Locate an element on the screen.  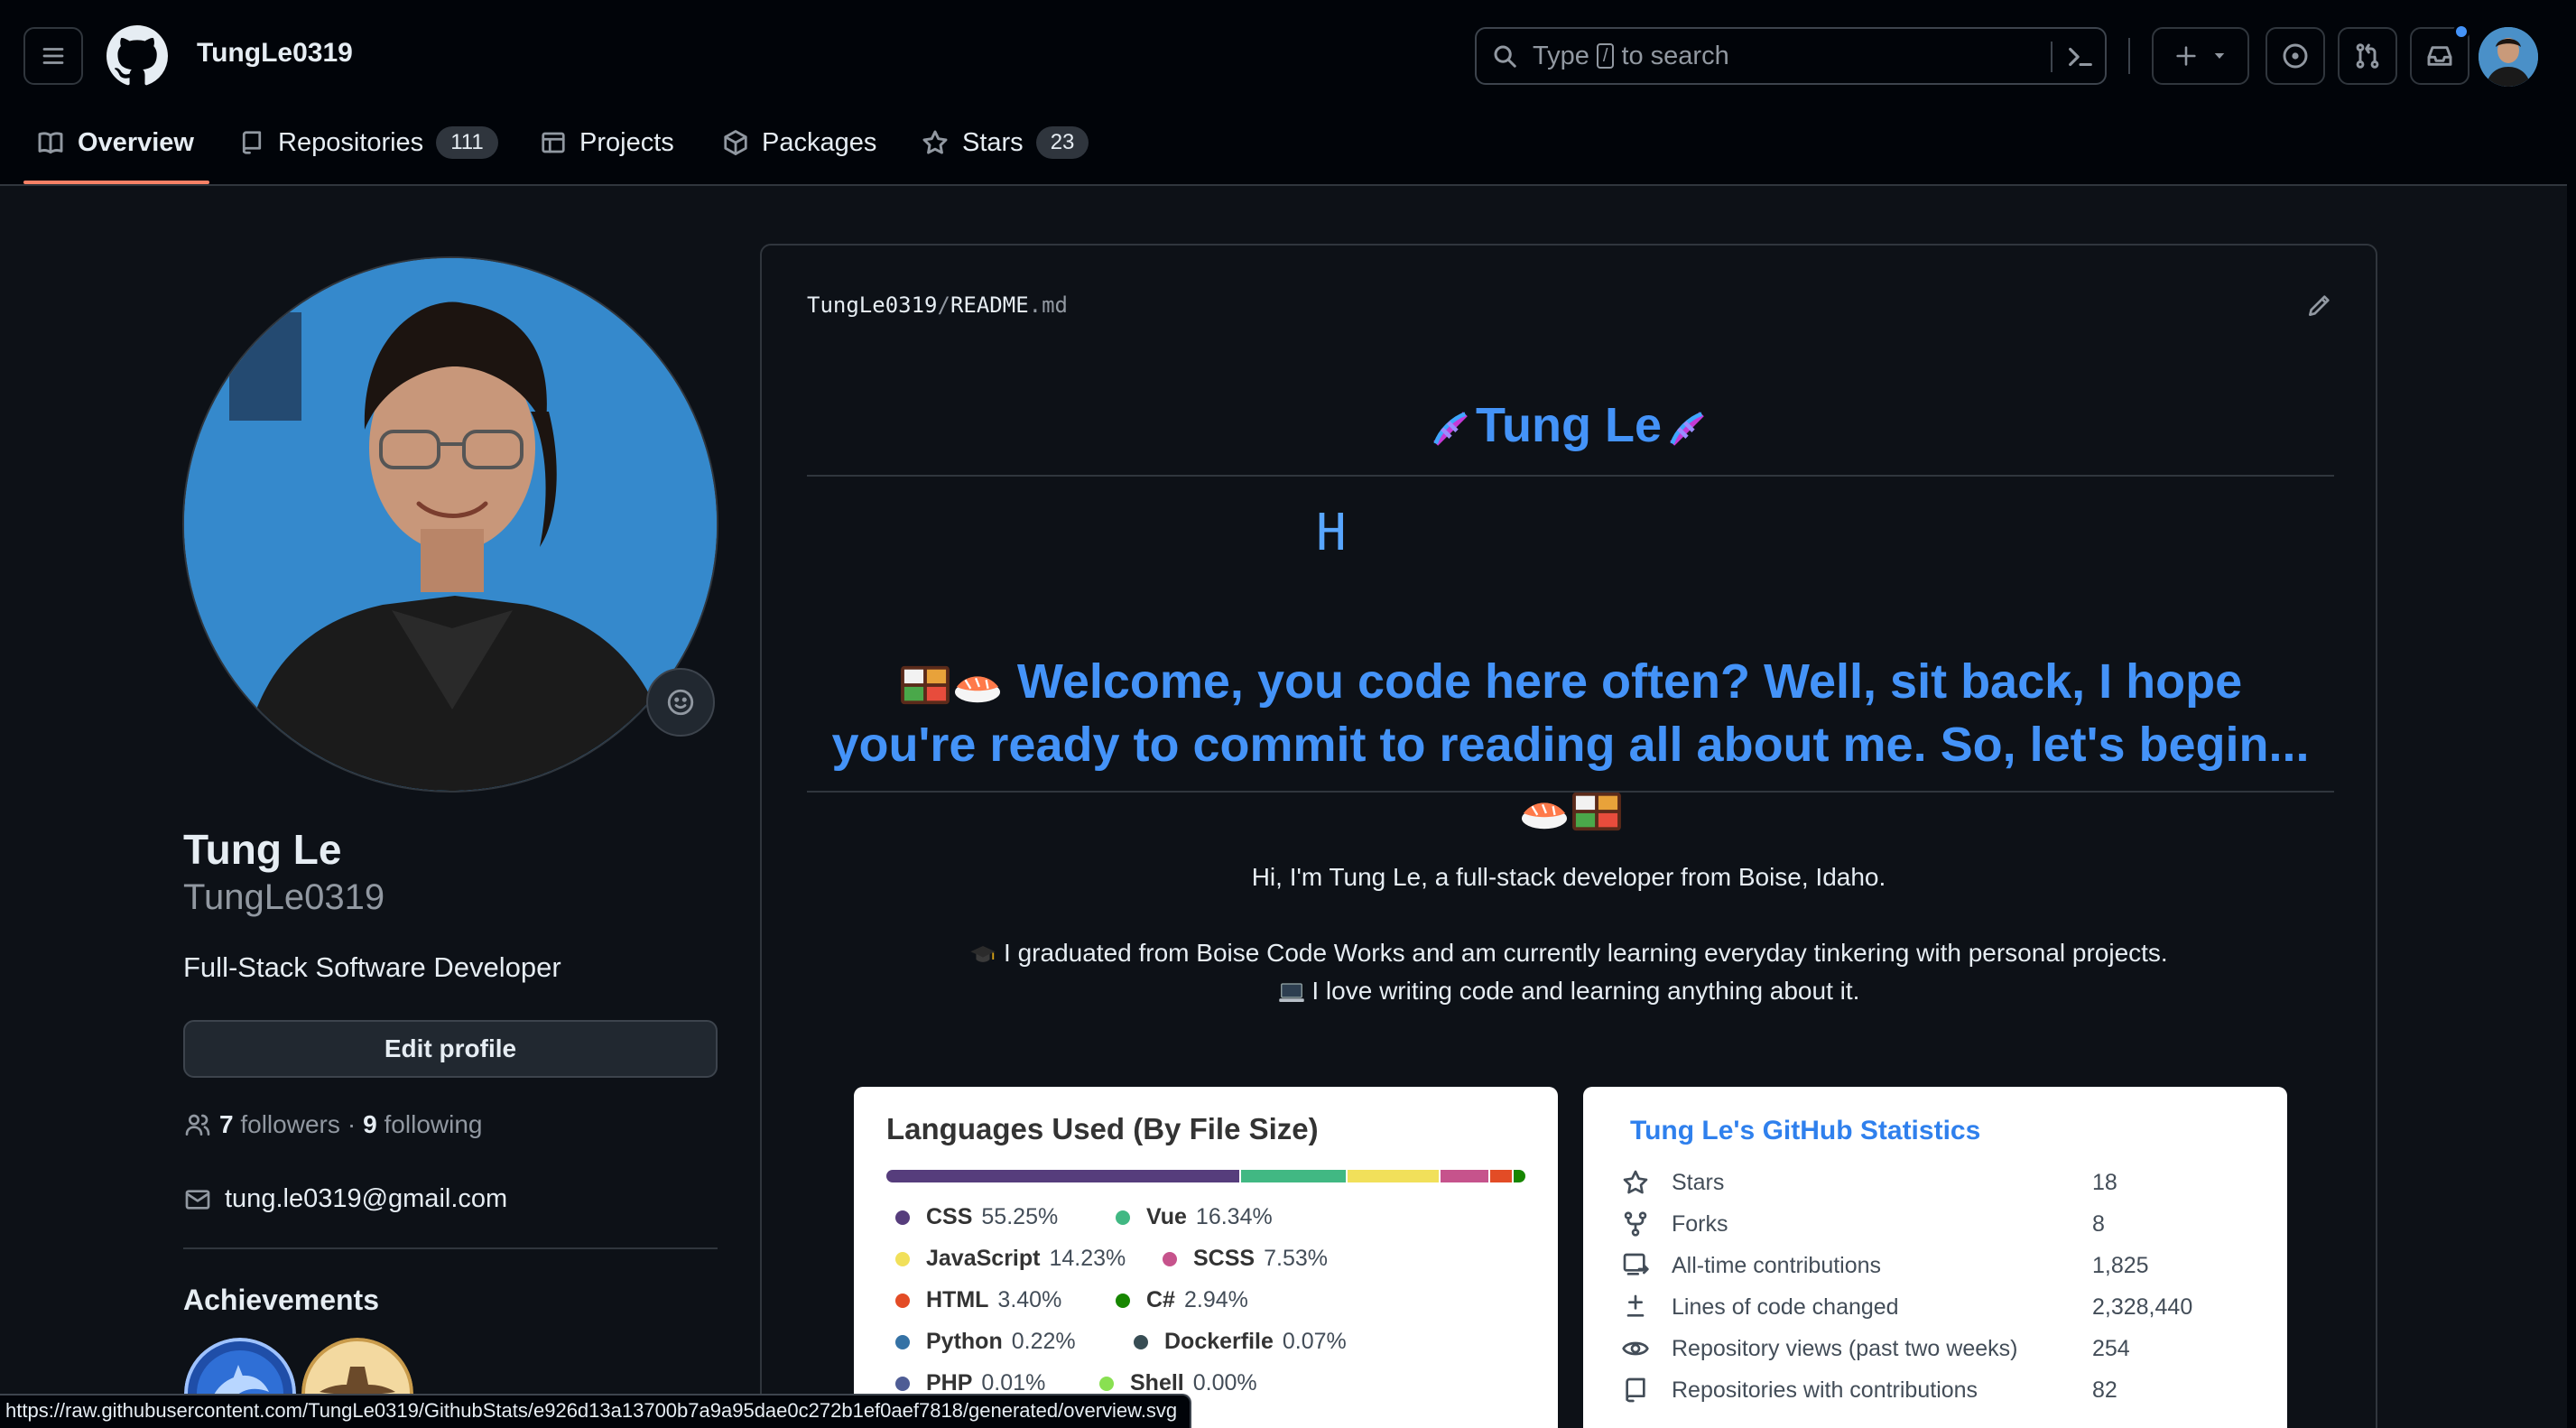
followers-label: followers is located at coordinates (290, 1124).